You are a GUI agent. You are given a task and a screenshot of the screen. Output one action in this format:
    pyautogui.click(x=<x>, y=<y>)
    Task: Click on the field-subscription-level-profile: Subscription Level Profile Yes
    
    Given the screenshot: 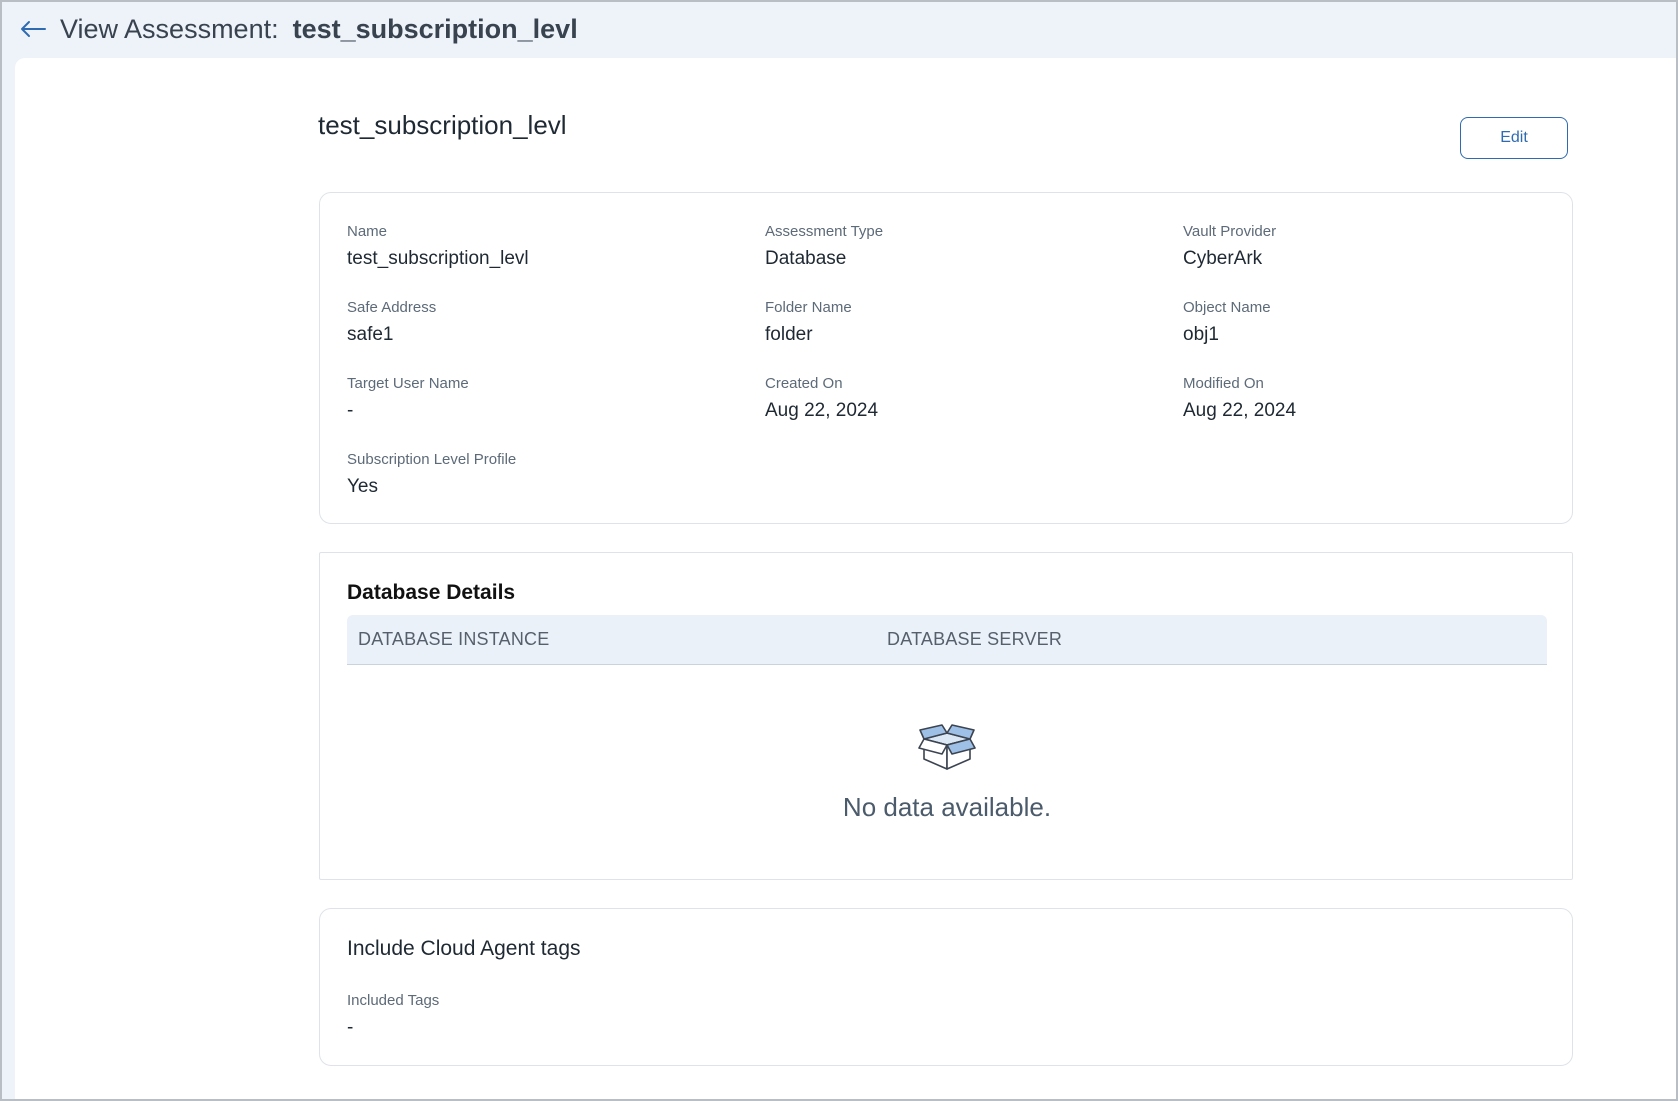 What is the action you would take?
    pyautogui.click(x=556, y=489)
    